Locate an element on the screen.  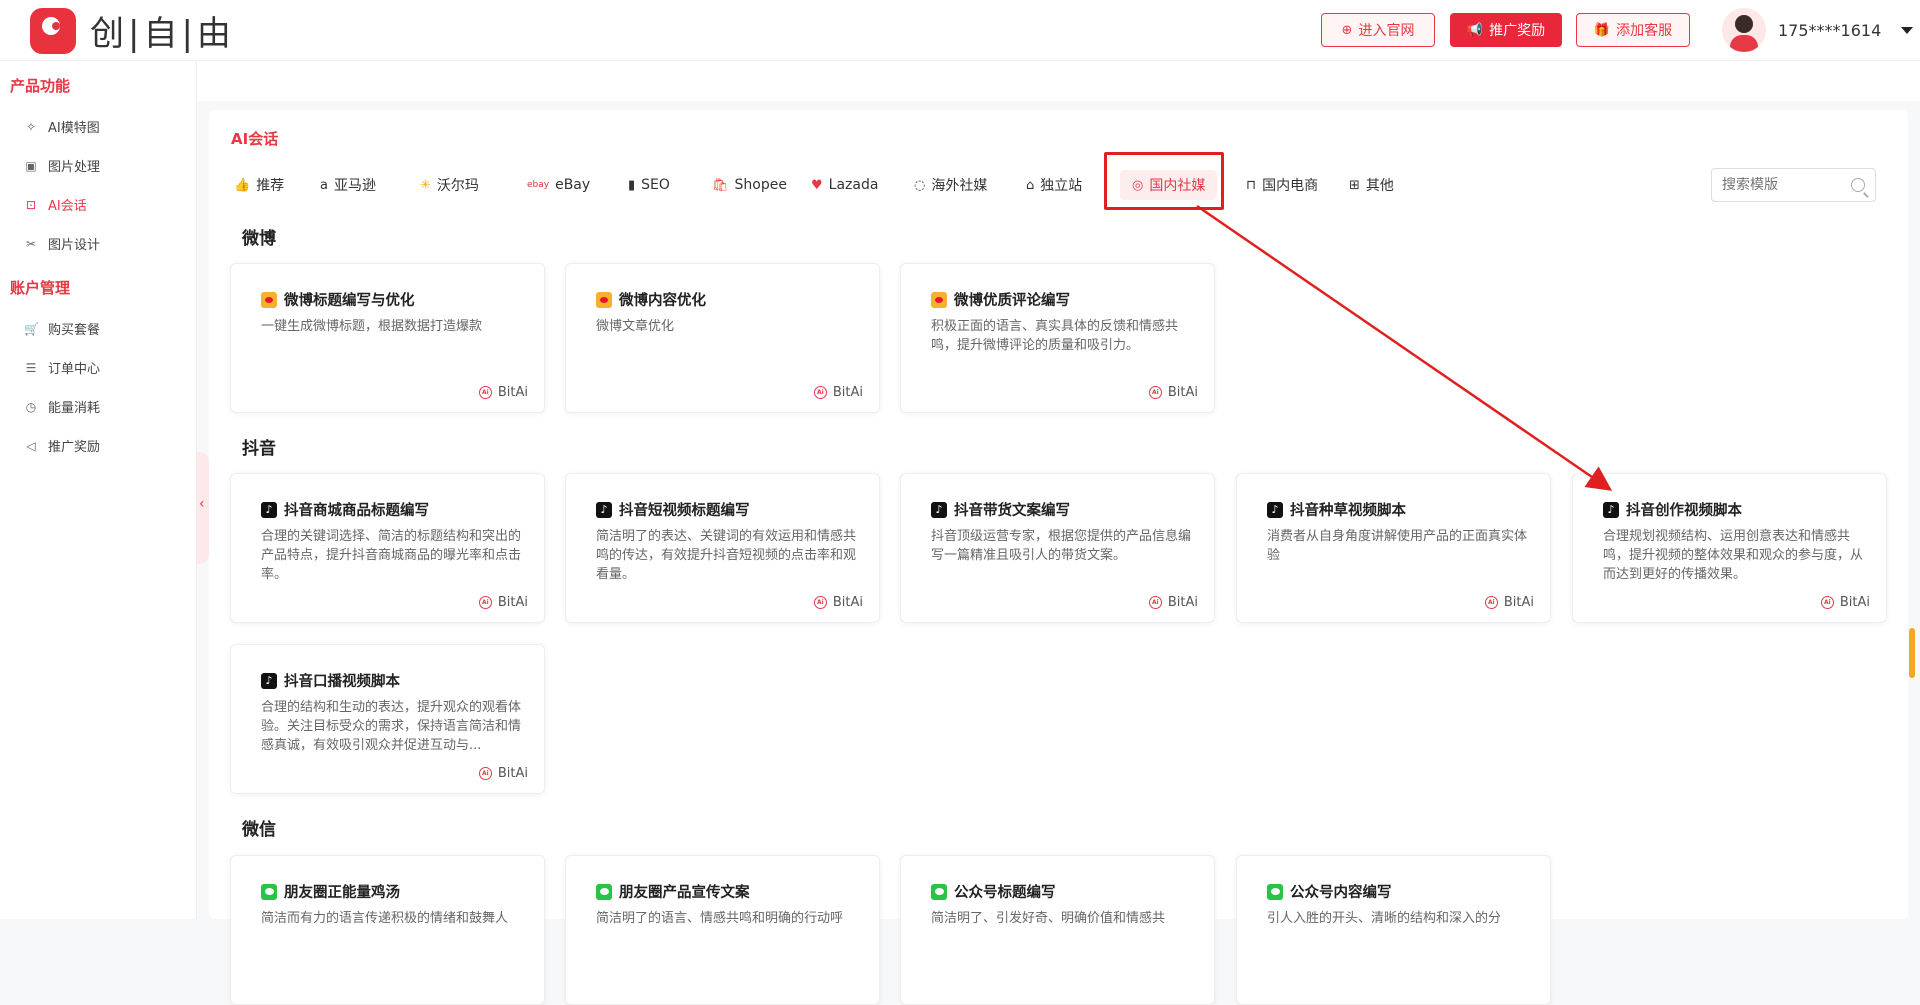
sidebar-collapse-handle: ‹ is located at coordinates (203, 508).